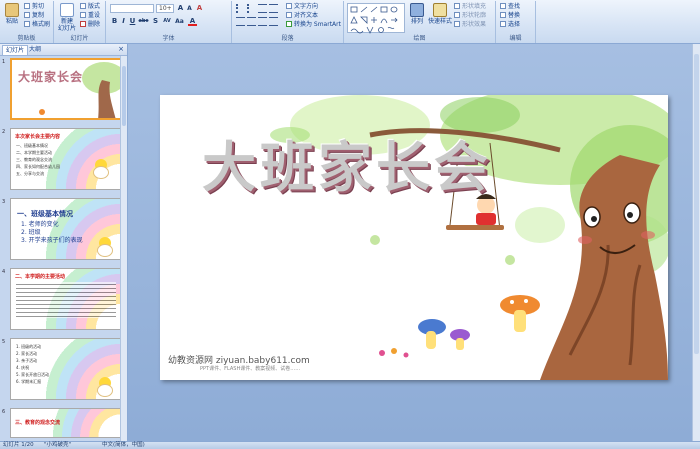  Describe the element at coordinates (289, 15) in the screenshot. I see `align-text-icon` at that location.